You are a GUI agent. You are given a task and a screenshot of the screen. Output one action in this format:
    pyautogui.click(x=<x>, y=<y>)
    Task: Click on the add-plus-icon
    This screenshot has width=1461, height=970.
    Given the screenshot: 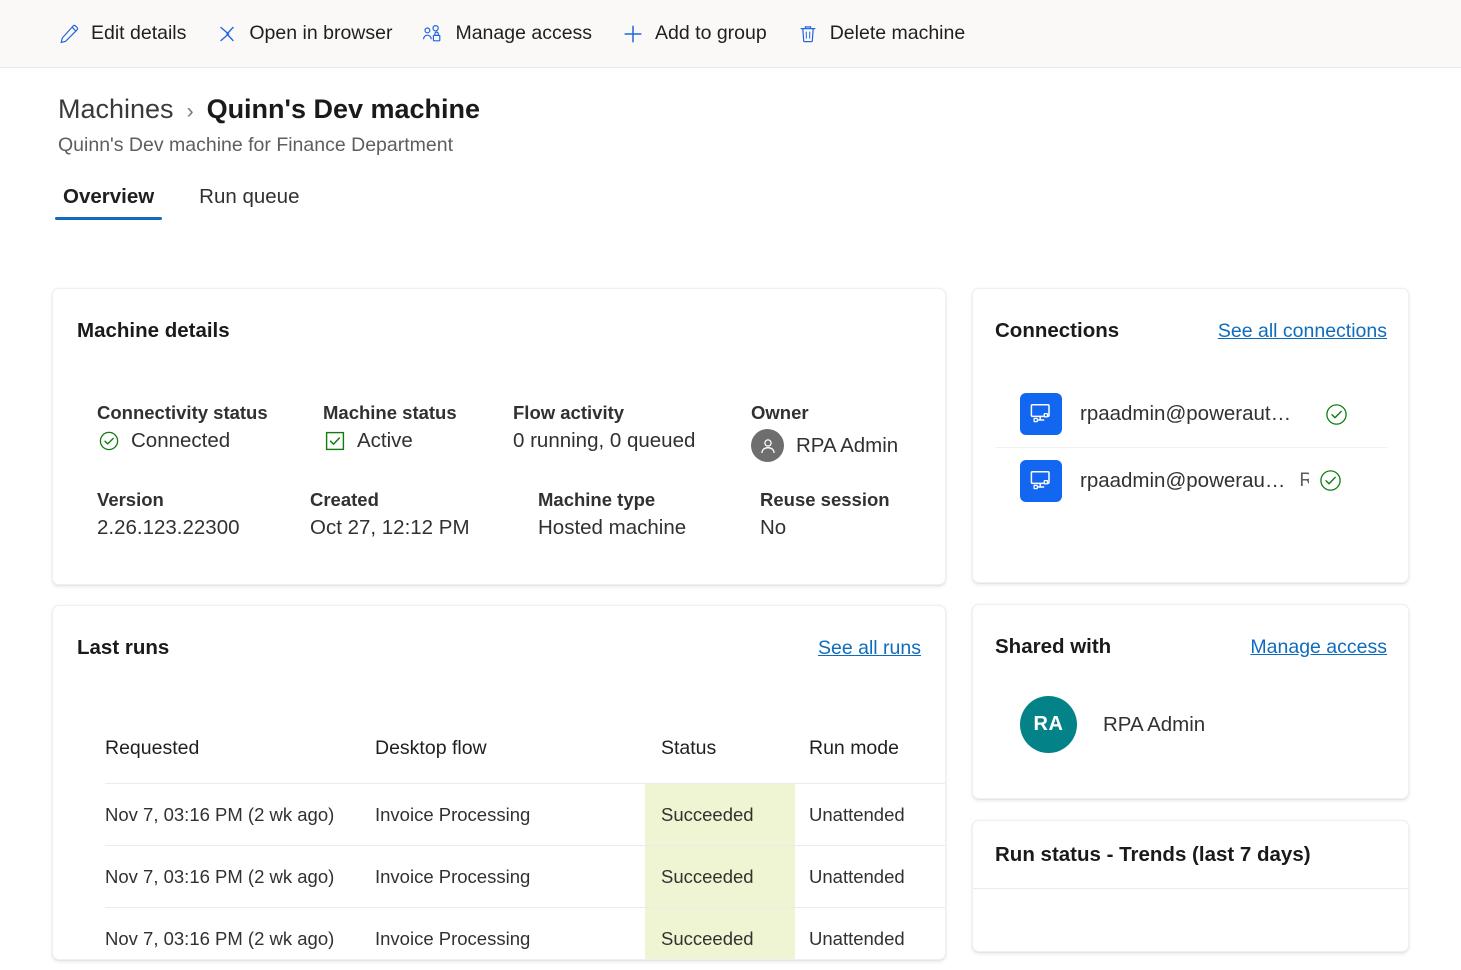 What is the action you would take?
    pyautogui.click(x=633, y=34)
    